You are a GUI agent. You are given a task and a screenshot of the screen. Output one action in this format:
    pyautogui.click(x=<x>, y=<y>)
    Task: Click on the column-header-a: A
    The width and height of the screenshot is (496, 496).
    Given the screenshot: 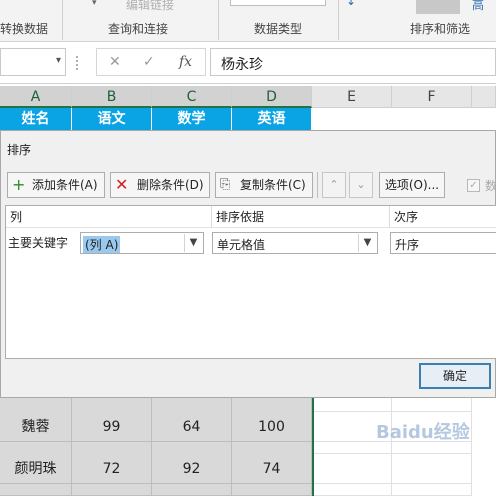 What is the action you would take?
    pyautogui.click(x=36, y=97)
    